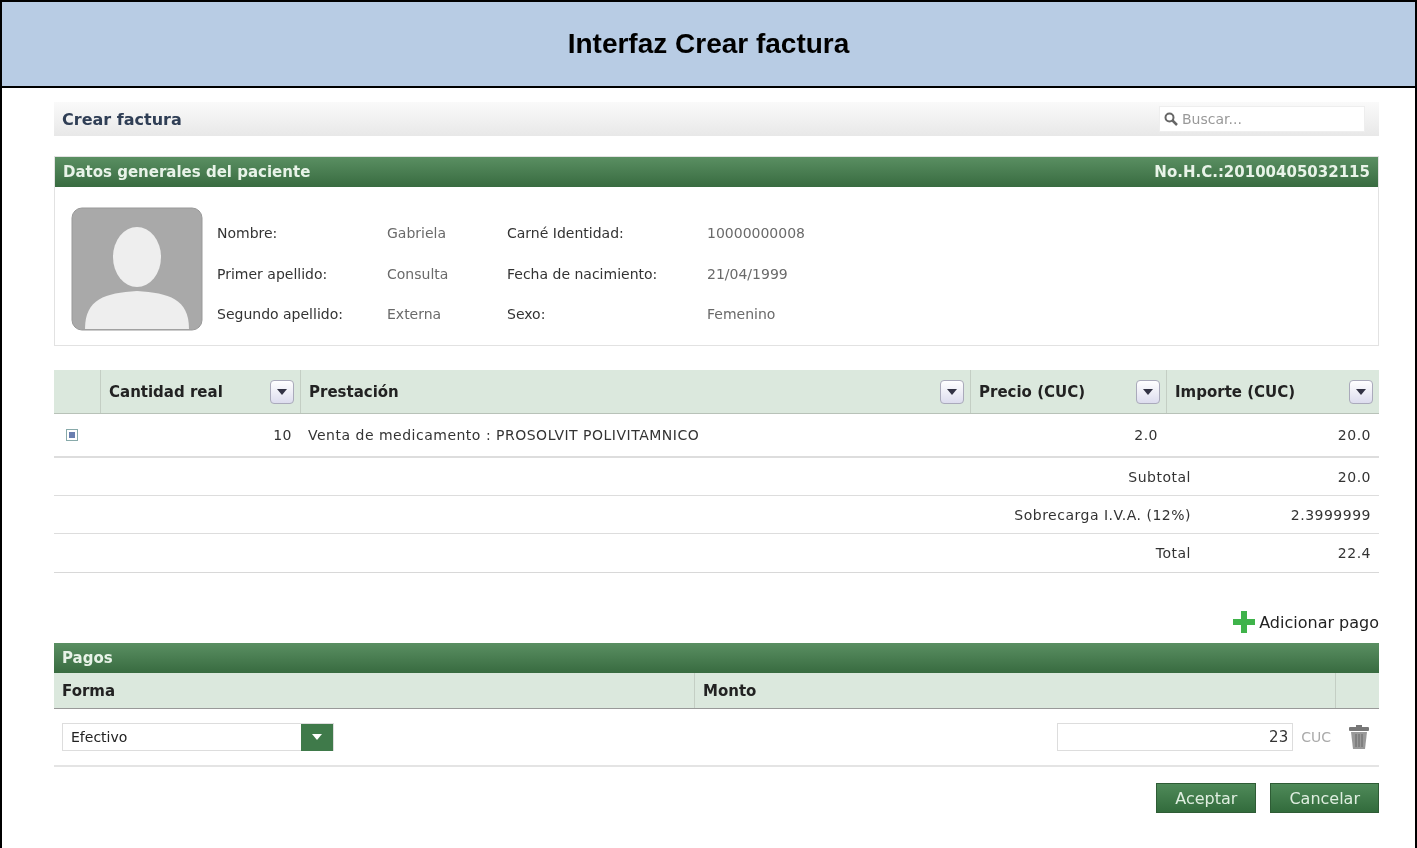 The image size is (1417, 848). I want to click on panel-title: Pagos, so click(87, 658).